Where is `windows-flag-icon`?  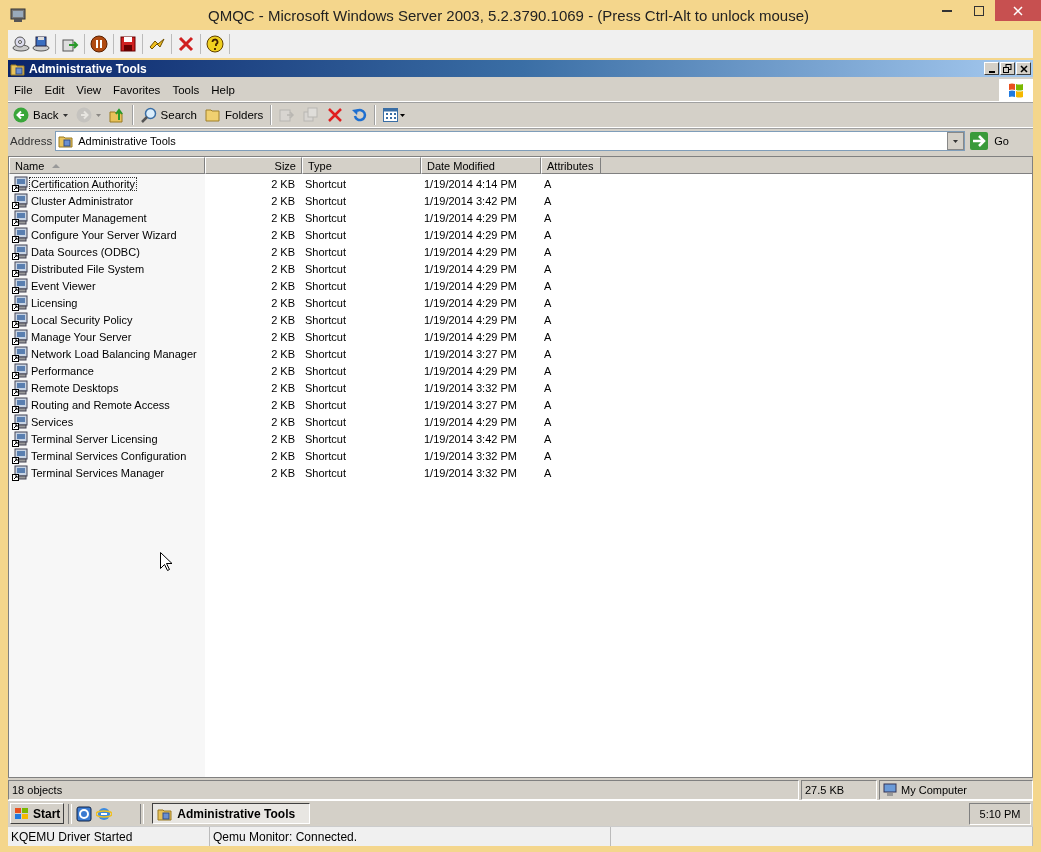 windows-flag-icon is located at coordinates (1016, 90).